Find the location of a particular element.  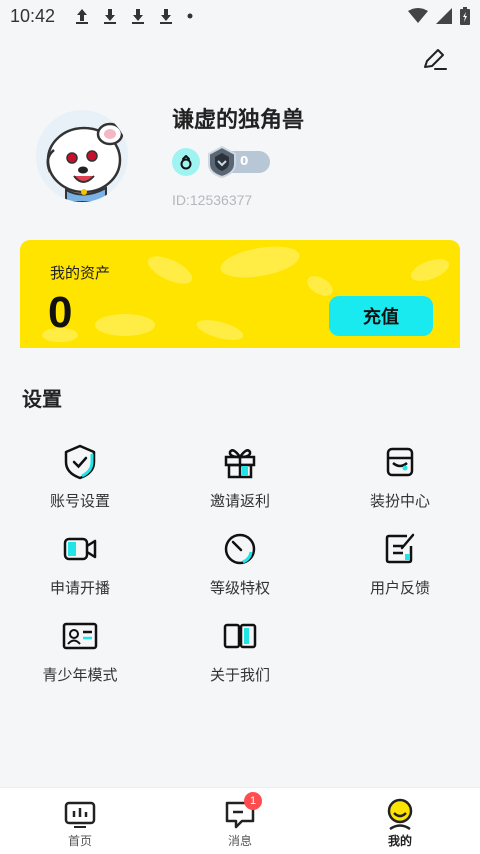

recharge-button: 充值 is located at coordinates (381, 316).